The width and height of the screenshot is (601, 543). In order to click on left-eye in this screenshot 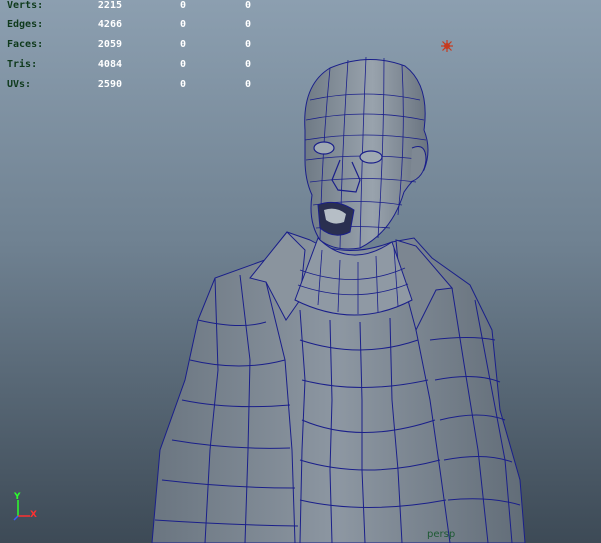, I will do `click(324, 148)`.